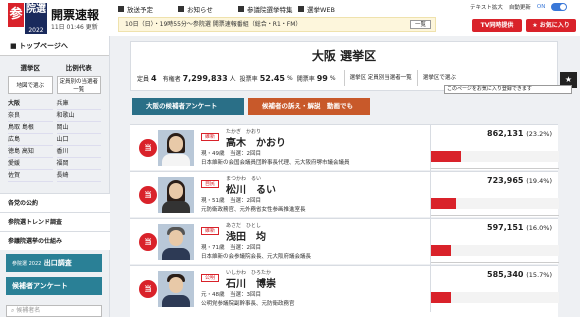 Image resolution: width=580 pixels, height=317 pixels. What do you see at coordinates (205, 78) in the screenshot?
I see `voters-value: 7,299,833` at bounding box center [205, 78].